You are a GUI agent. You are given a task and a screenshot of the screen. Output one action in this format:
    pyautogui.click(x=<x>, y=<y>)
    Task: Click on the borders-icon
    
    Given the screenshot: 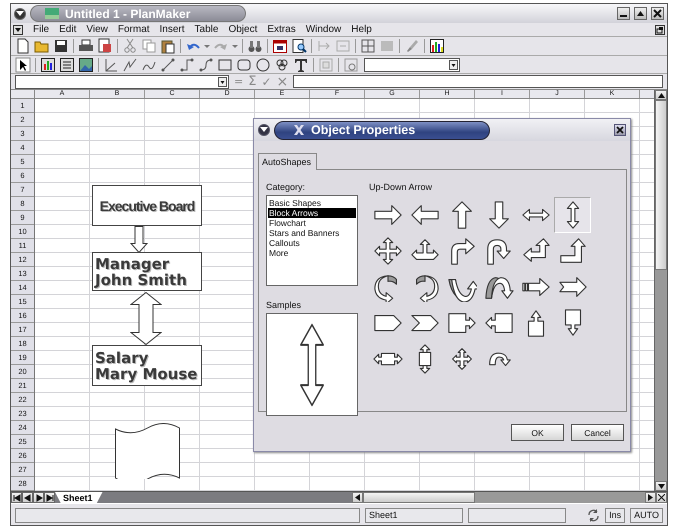 What is the action you would take?
    pyautogui.click(x=368, y=46)
    